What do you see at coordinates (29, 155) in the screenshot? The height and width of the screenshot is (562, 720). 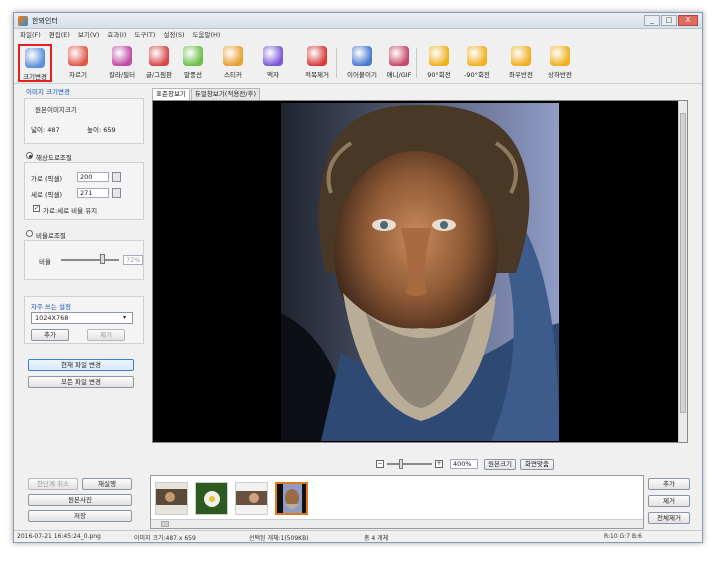 I see `by-resolution-radio` at bounding box center [29, 155].